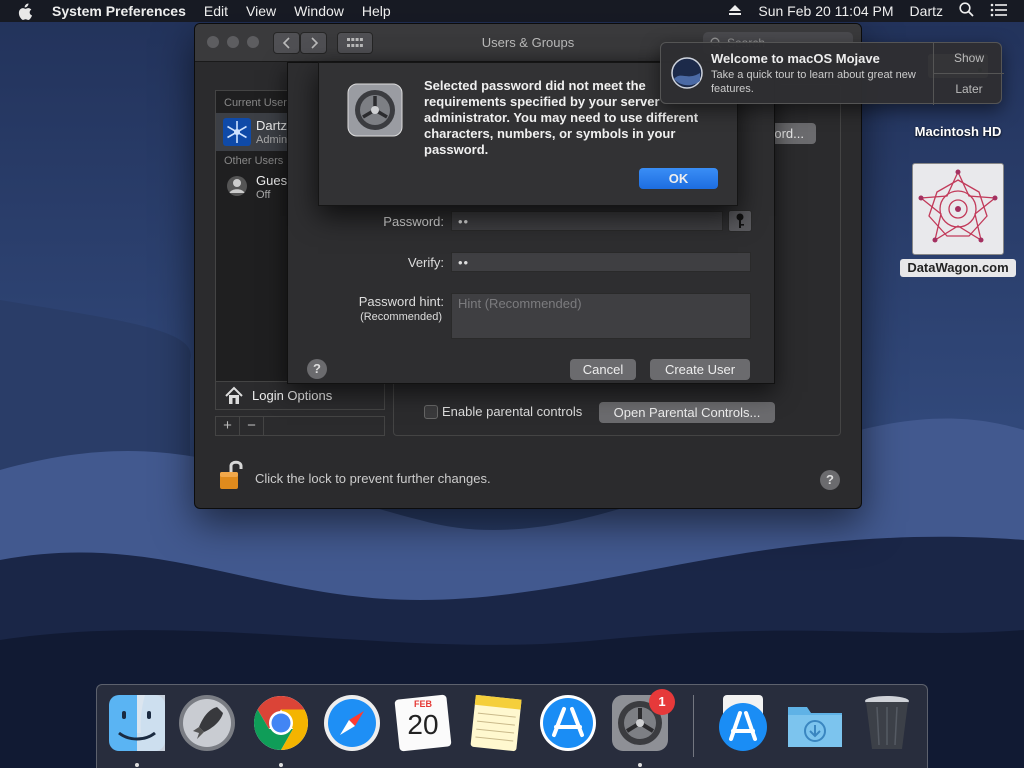 Image resolution: width=1024 pixels, height=768 pixels. I want to click on app-store-download-icon, so click(743, 723).